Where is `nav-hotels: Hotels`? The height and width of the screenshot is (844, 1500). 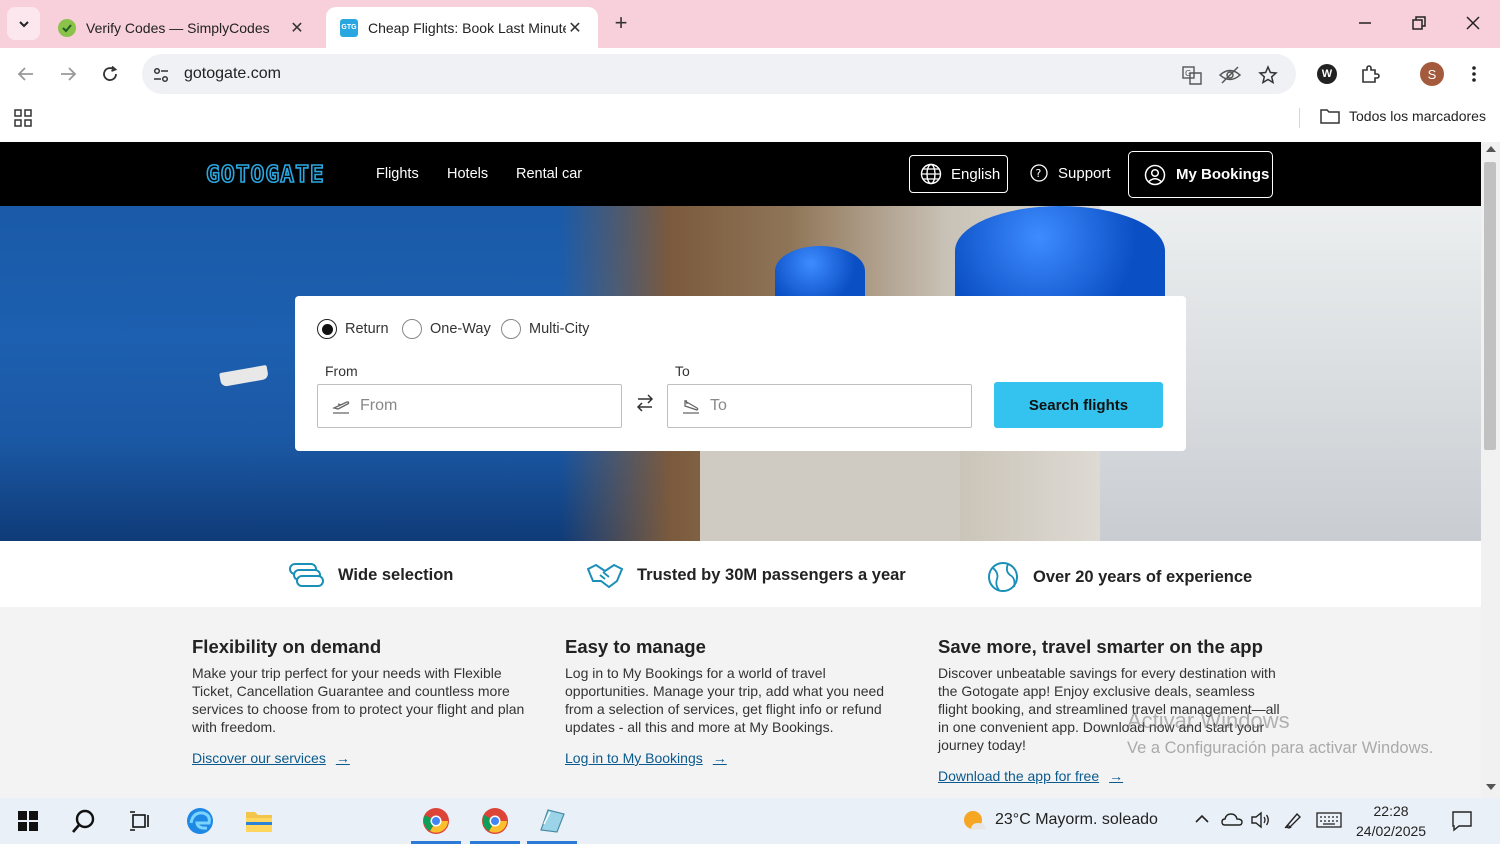 nav-hotels: Hotels is located at coordinates (467, 174).